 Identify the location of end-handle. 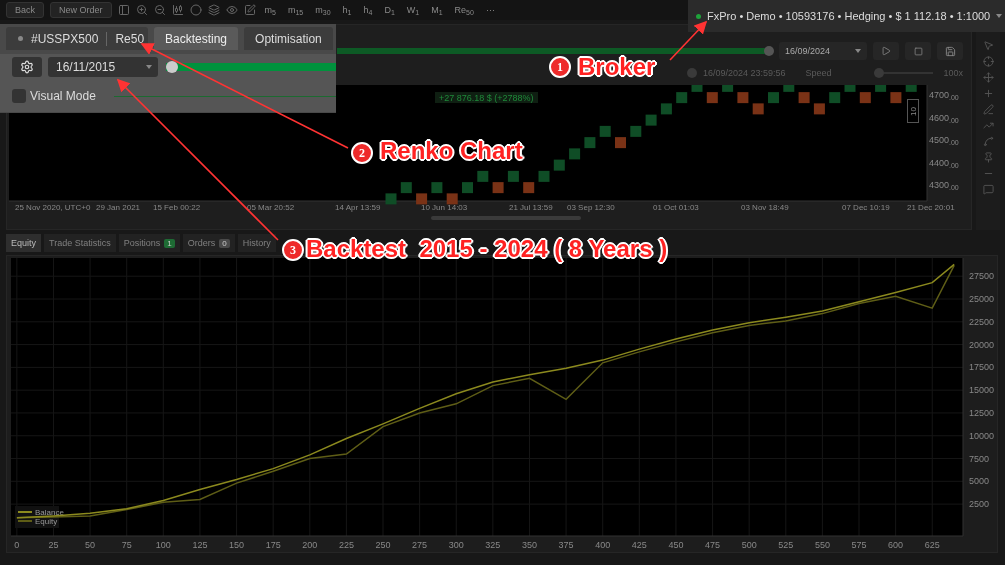
(768, 51).